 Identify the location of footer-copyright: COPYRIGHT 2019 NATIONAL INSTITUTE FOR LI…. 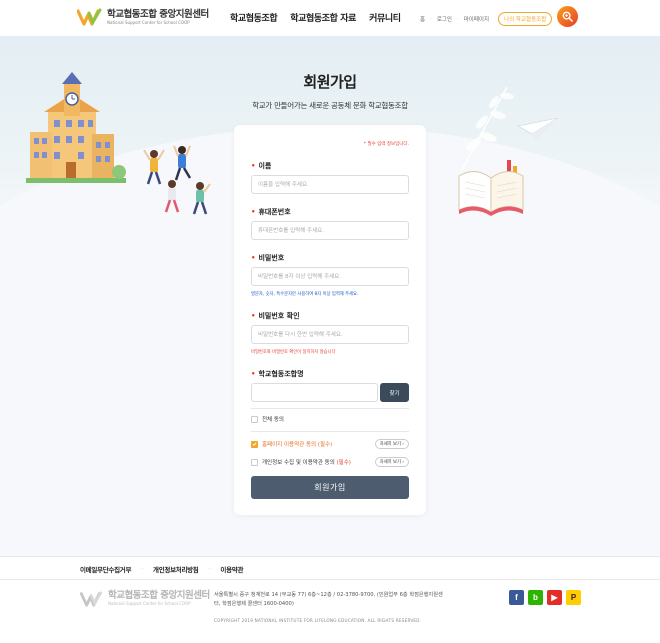
(318, 620).